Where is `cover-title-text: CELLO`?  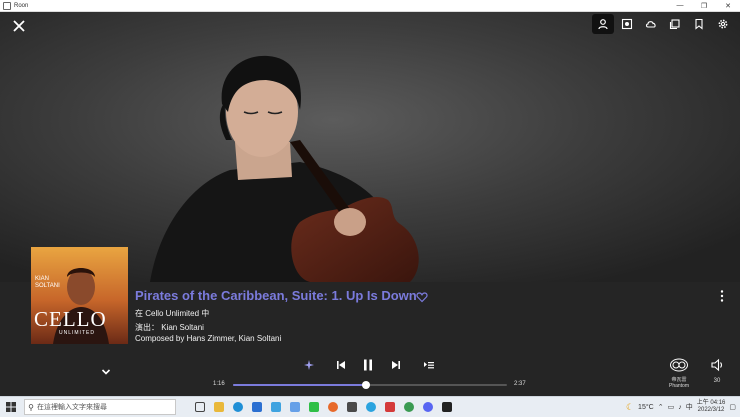
cover-title-text: CELLO is located at coordinates (70, 319).